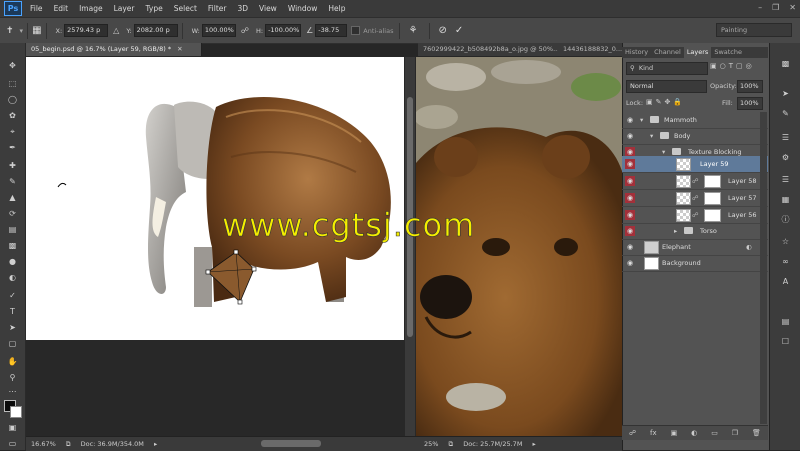 The width and height of the screenshot is (800, 451). I want to click on layer-row-selected: ◉ Layer 59, so click(695, 164).